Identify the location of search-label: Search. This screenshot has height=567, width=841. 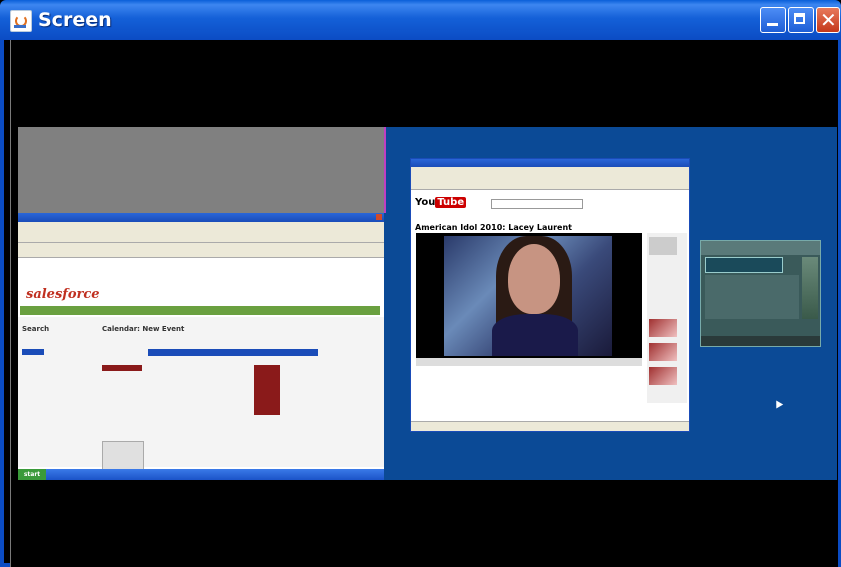
(36, 329).